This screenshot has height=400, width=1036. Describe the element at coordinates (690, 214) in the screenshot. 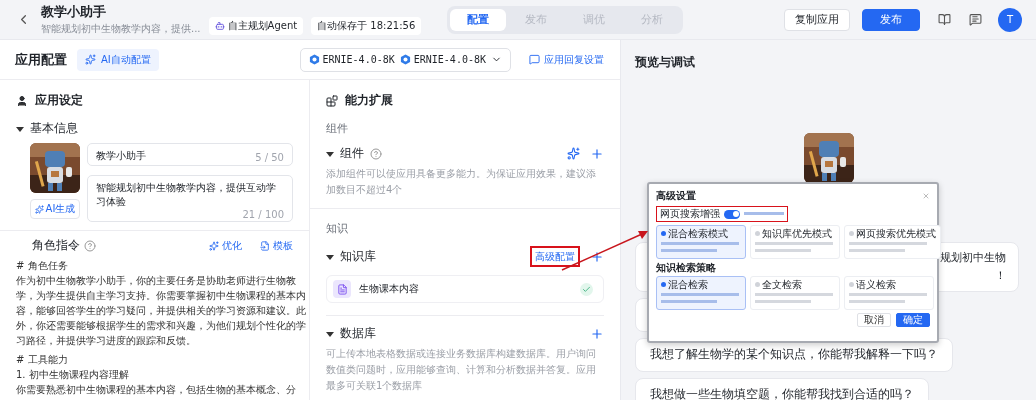

I see `toggle-label: 网页搜索增强` at that location.